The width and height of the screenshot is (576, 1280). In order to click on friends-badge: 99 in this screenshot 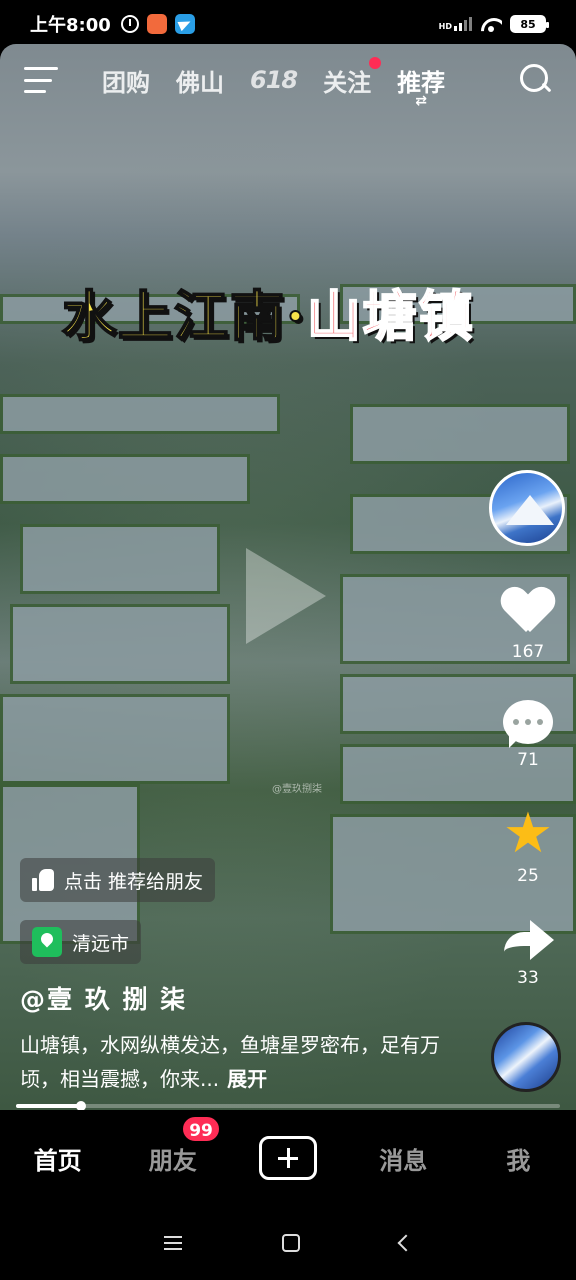, I will do `click(201, 1128)`.